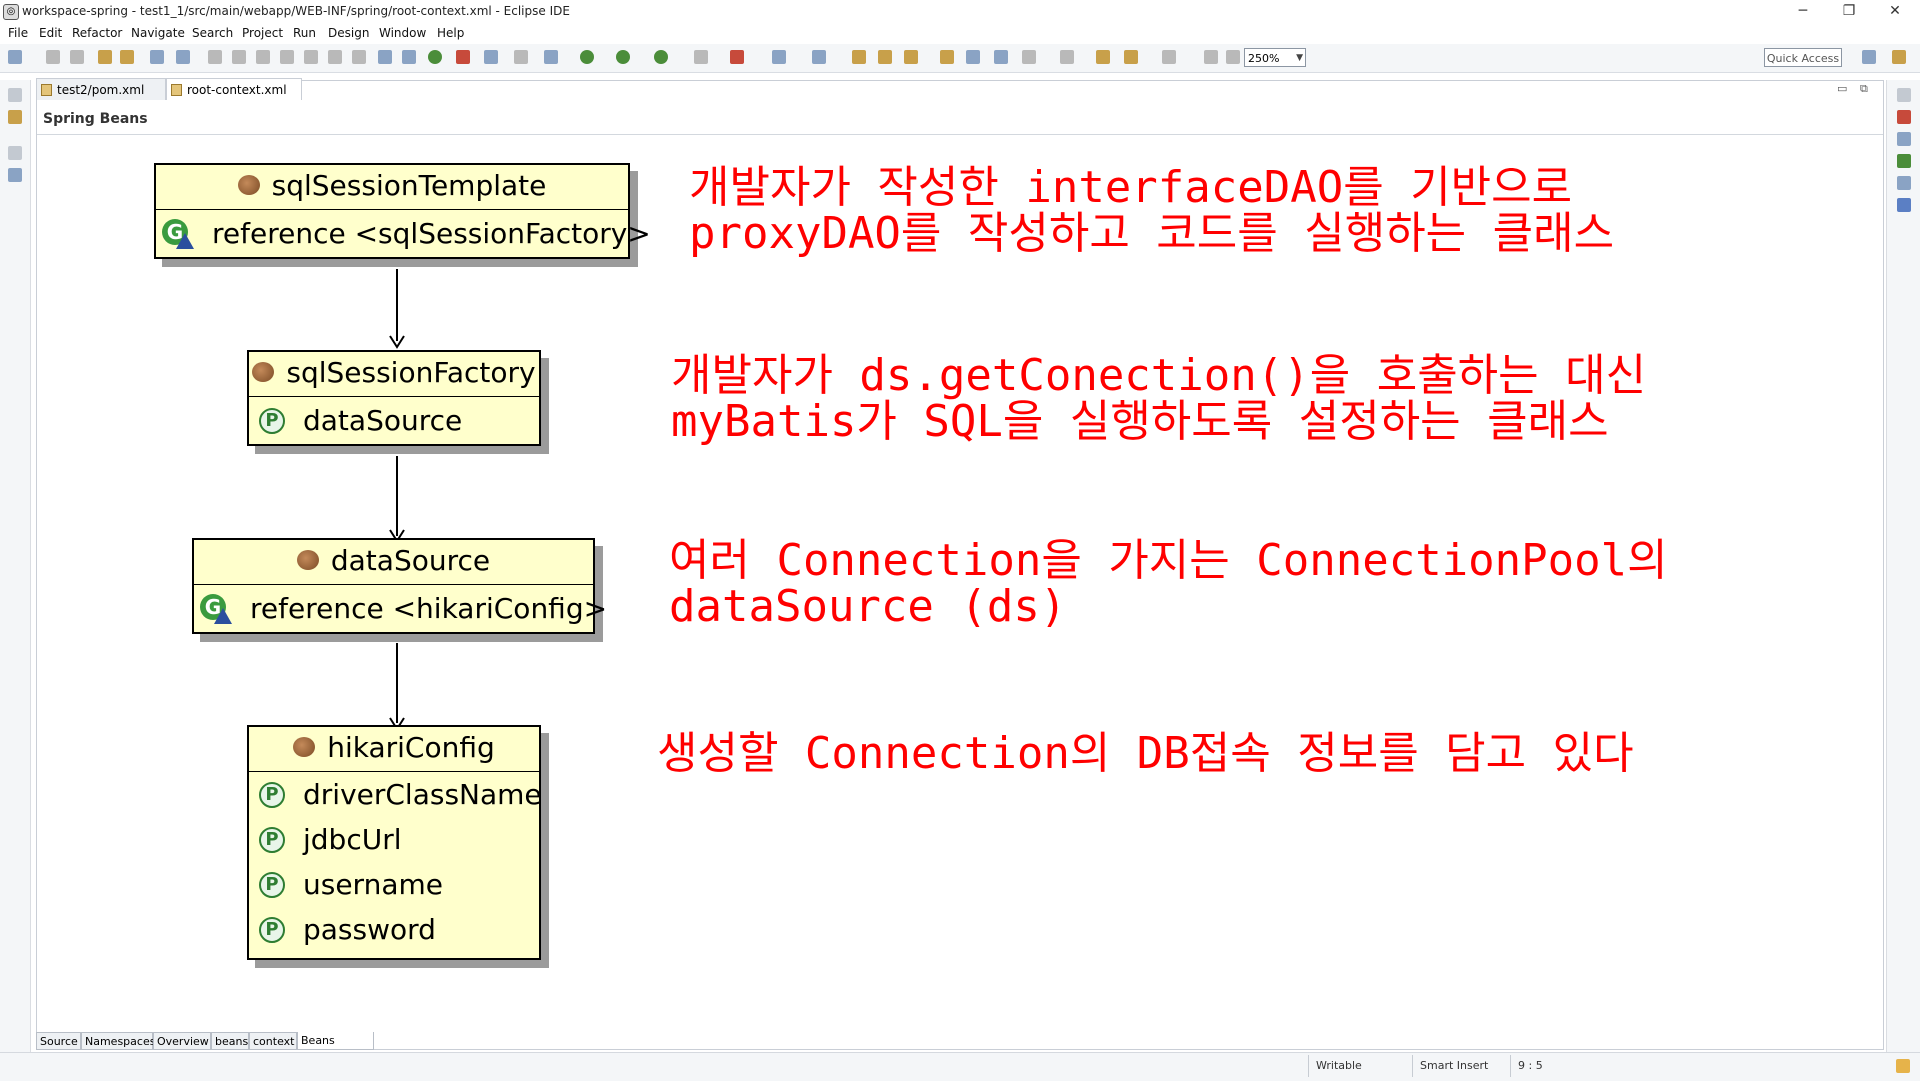  Describe the element at coordinates (400, 609) in the screenshot. I see `bean-reference-row: G reference <hikariConfig>` at that location.